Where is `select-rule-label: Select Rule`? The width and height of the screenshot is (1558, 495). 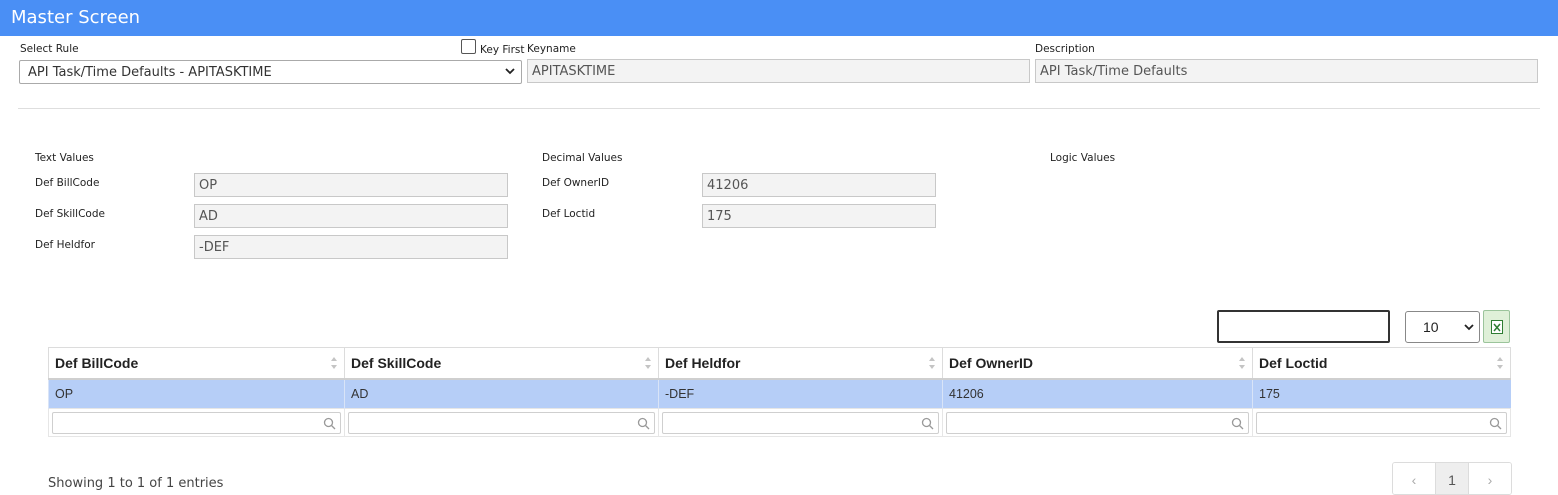 select-rule-label: Select Rule is located at coordinates (49, 49).